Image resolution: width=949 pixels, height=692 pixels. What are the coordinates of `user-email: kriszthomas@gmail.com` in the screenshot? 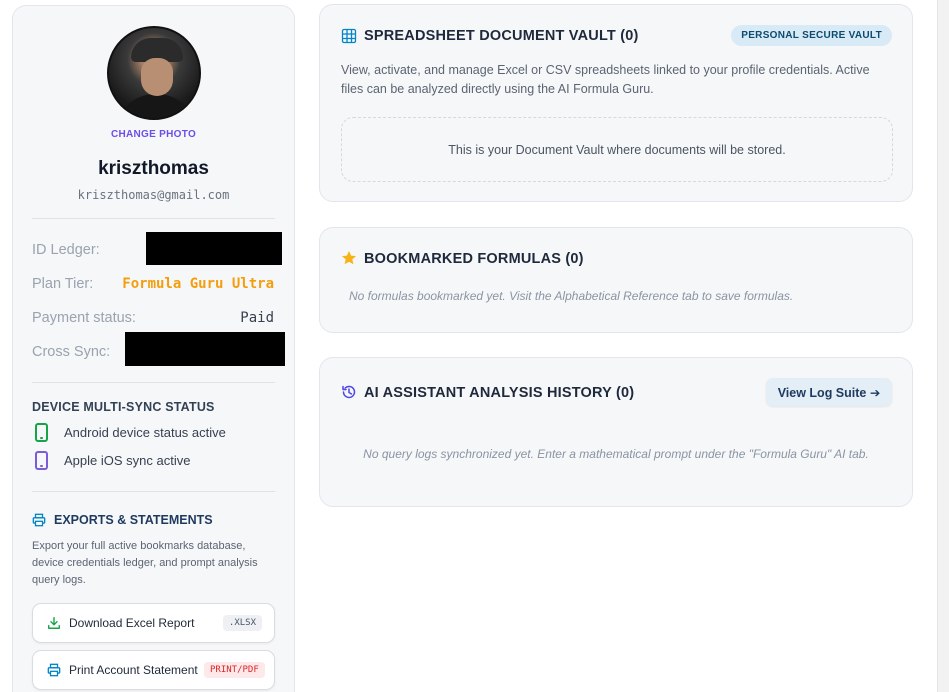 It's located at (153, 195).